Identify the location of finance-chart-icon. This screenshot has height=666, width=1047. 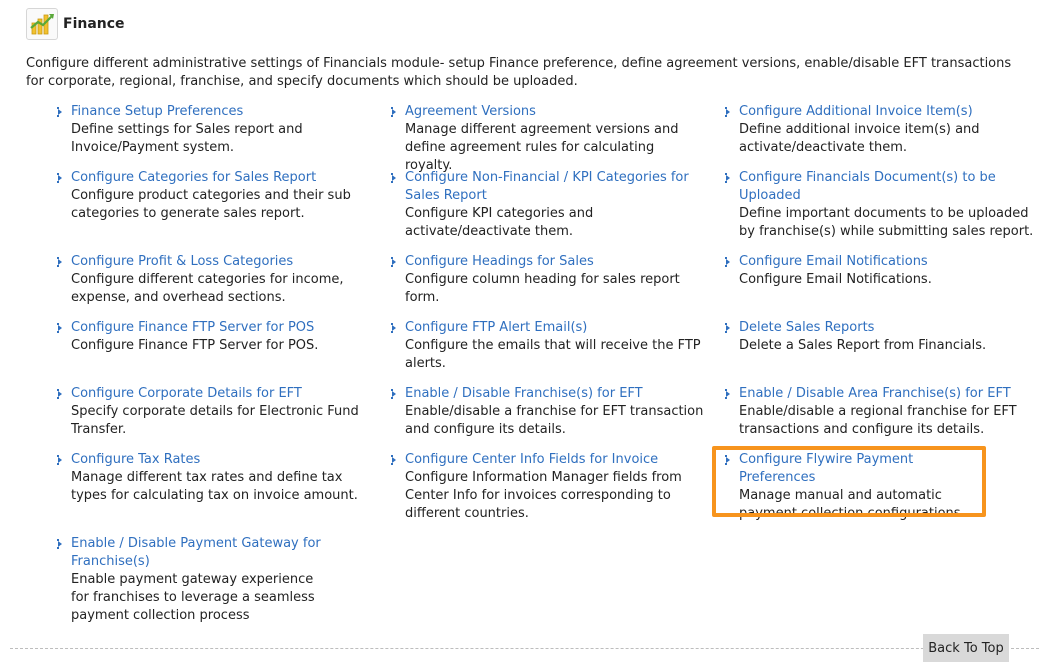
(42, 24).